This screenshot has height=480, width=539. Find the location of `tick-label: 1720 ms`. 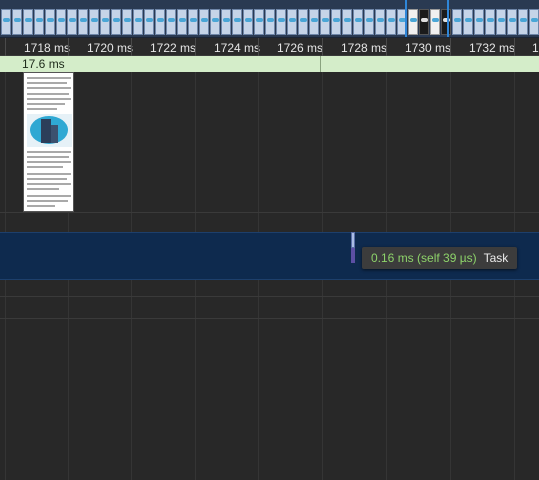

tick-label: 1720 ms is located at coordinates (110, 48).